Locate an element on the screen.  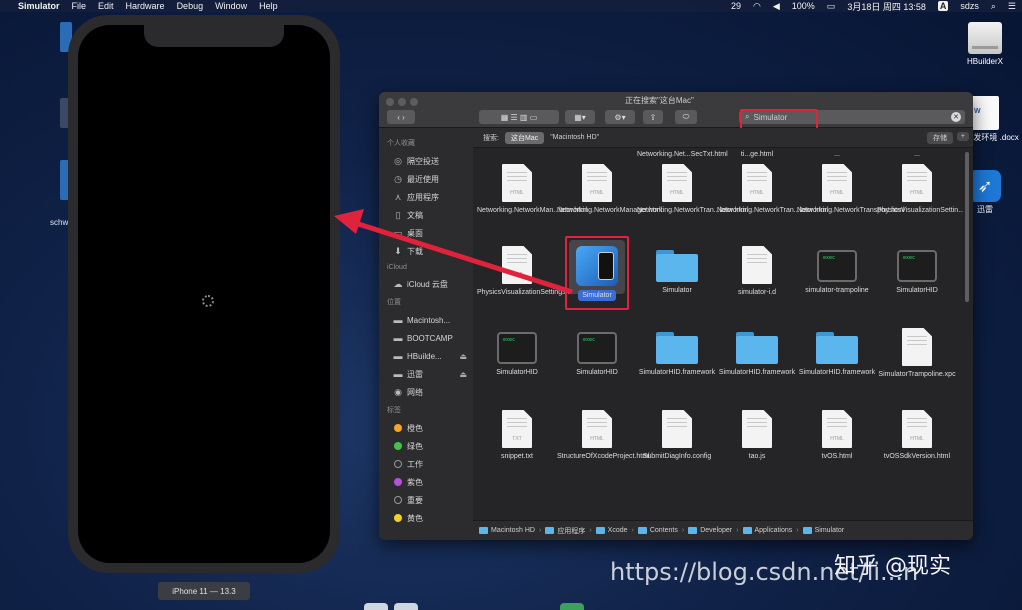
battery-status: 100% is located at coordinates (803, 6).